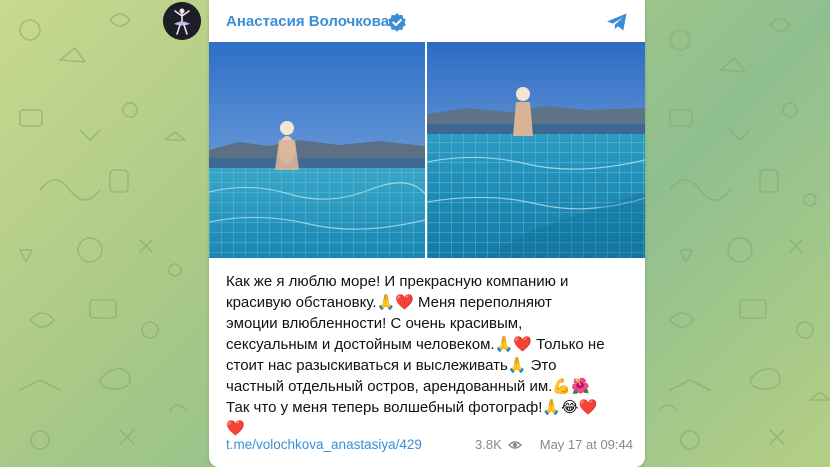 This screenshot has width=830, height=467. I want to click on post-text-line: ❤️, so click(235, 428).